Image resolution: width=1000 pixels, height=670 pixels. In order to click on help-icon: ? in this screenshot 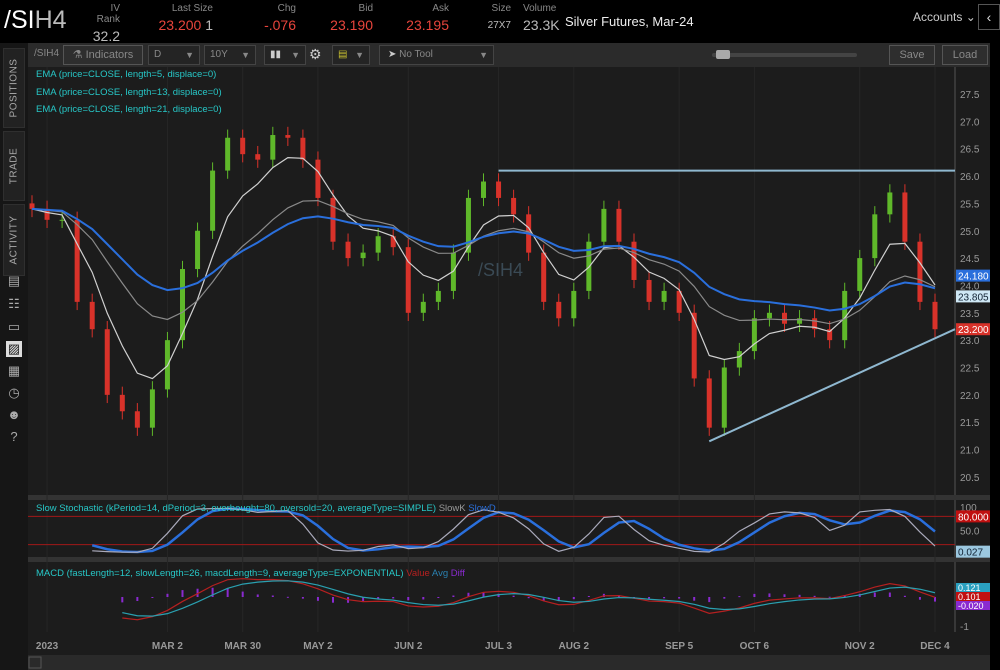, I will do `click(14, 437)`.